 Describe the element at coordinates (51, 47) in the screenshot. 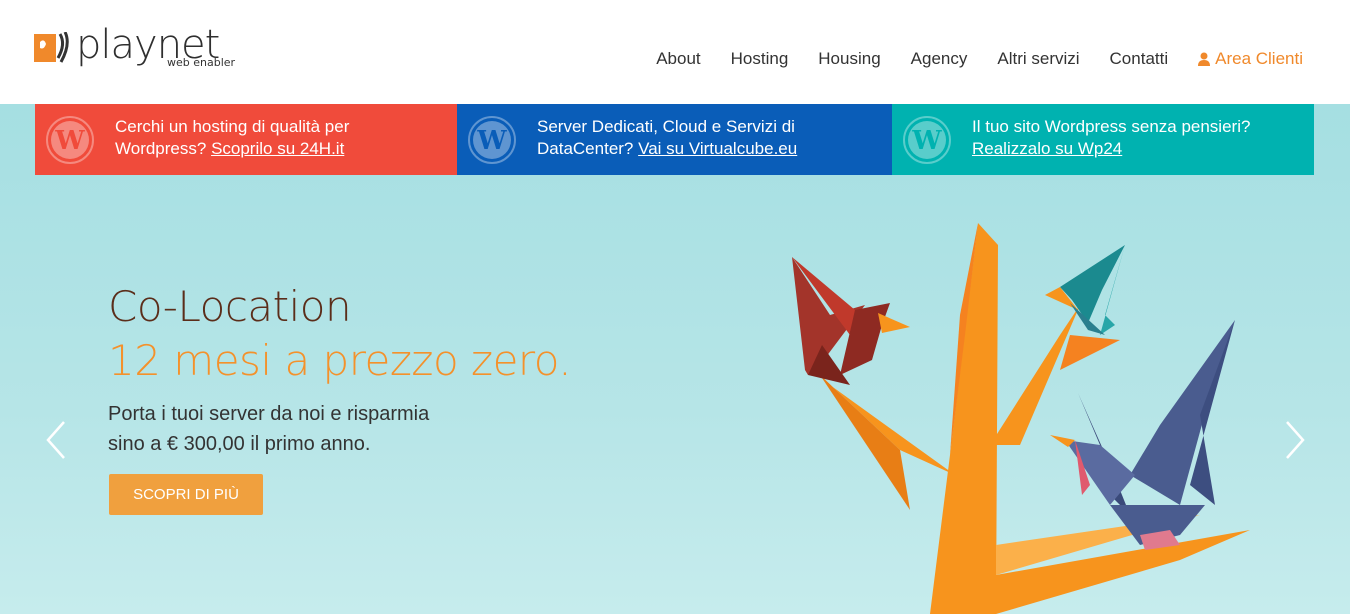

I see `logo-mark-icon` at that location.